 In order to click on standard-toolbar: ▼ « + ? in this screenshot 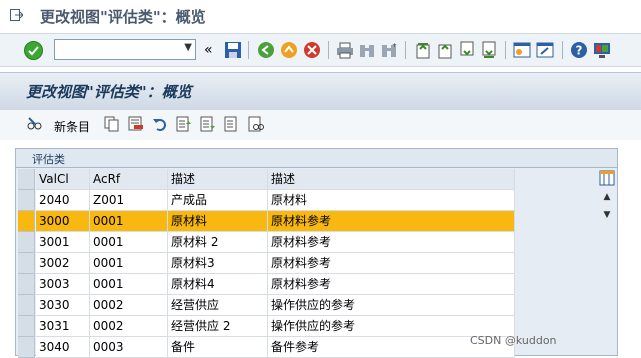, I will do `click(320, 50)`.